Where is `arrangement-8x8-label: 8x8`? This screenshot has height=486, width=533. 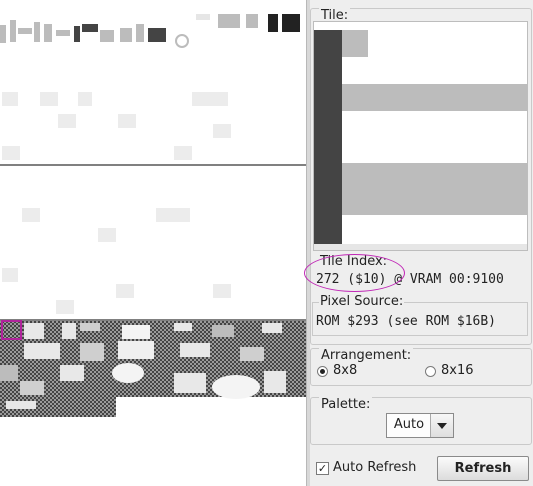 arrangement-8x8-label: 8x8 is located at coordinates (345, 370).